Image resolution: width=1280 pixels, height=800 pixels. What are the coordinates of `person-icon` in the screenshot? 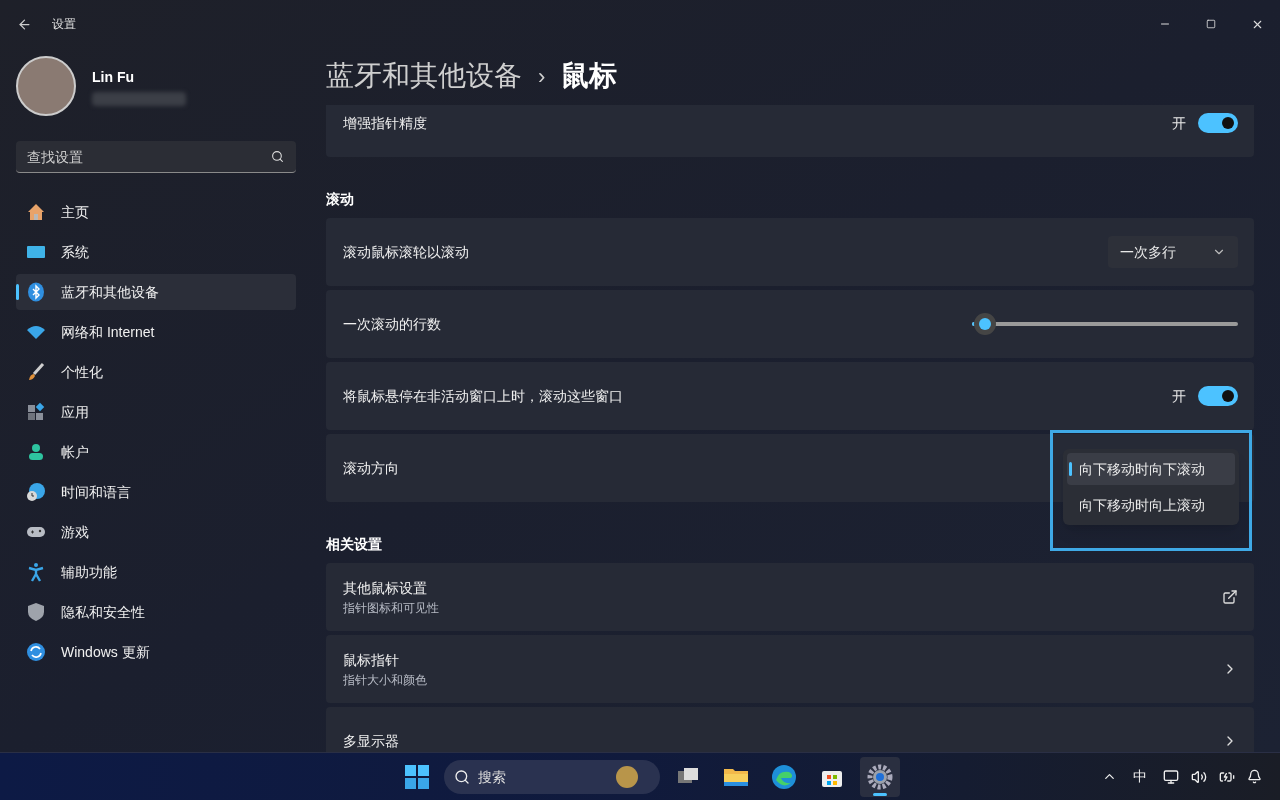 It's located at (36, 452).